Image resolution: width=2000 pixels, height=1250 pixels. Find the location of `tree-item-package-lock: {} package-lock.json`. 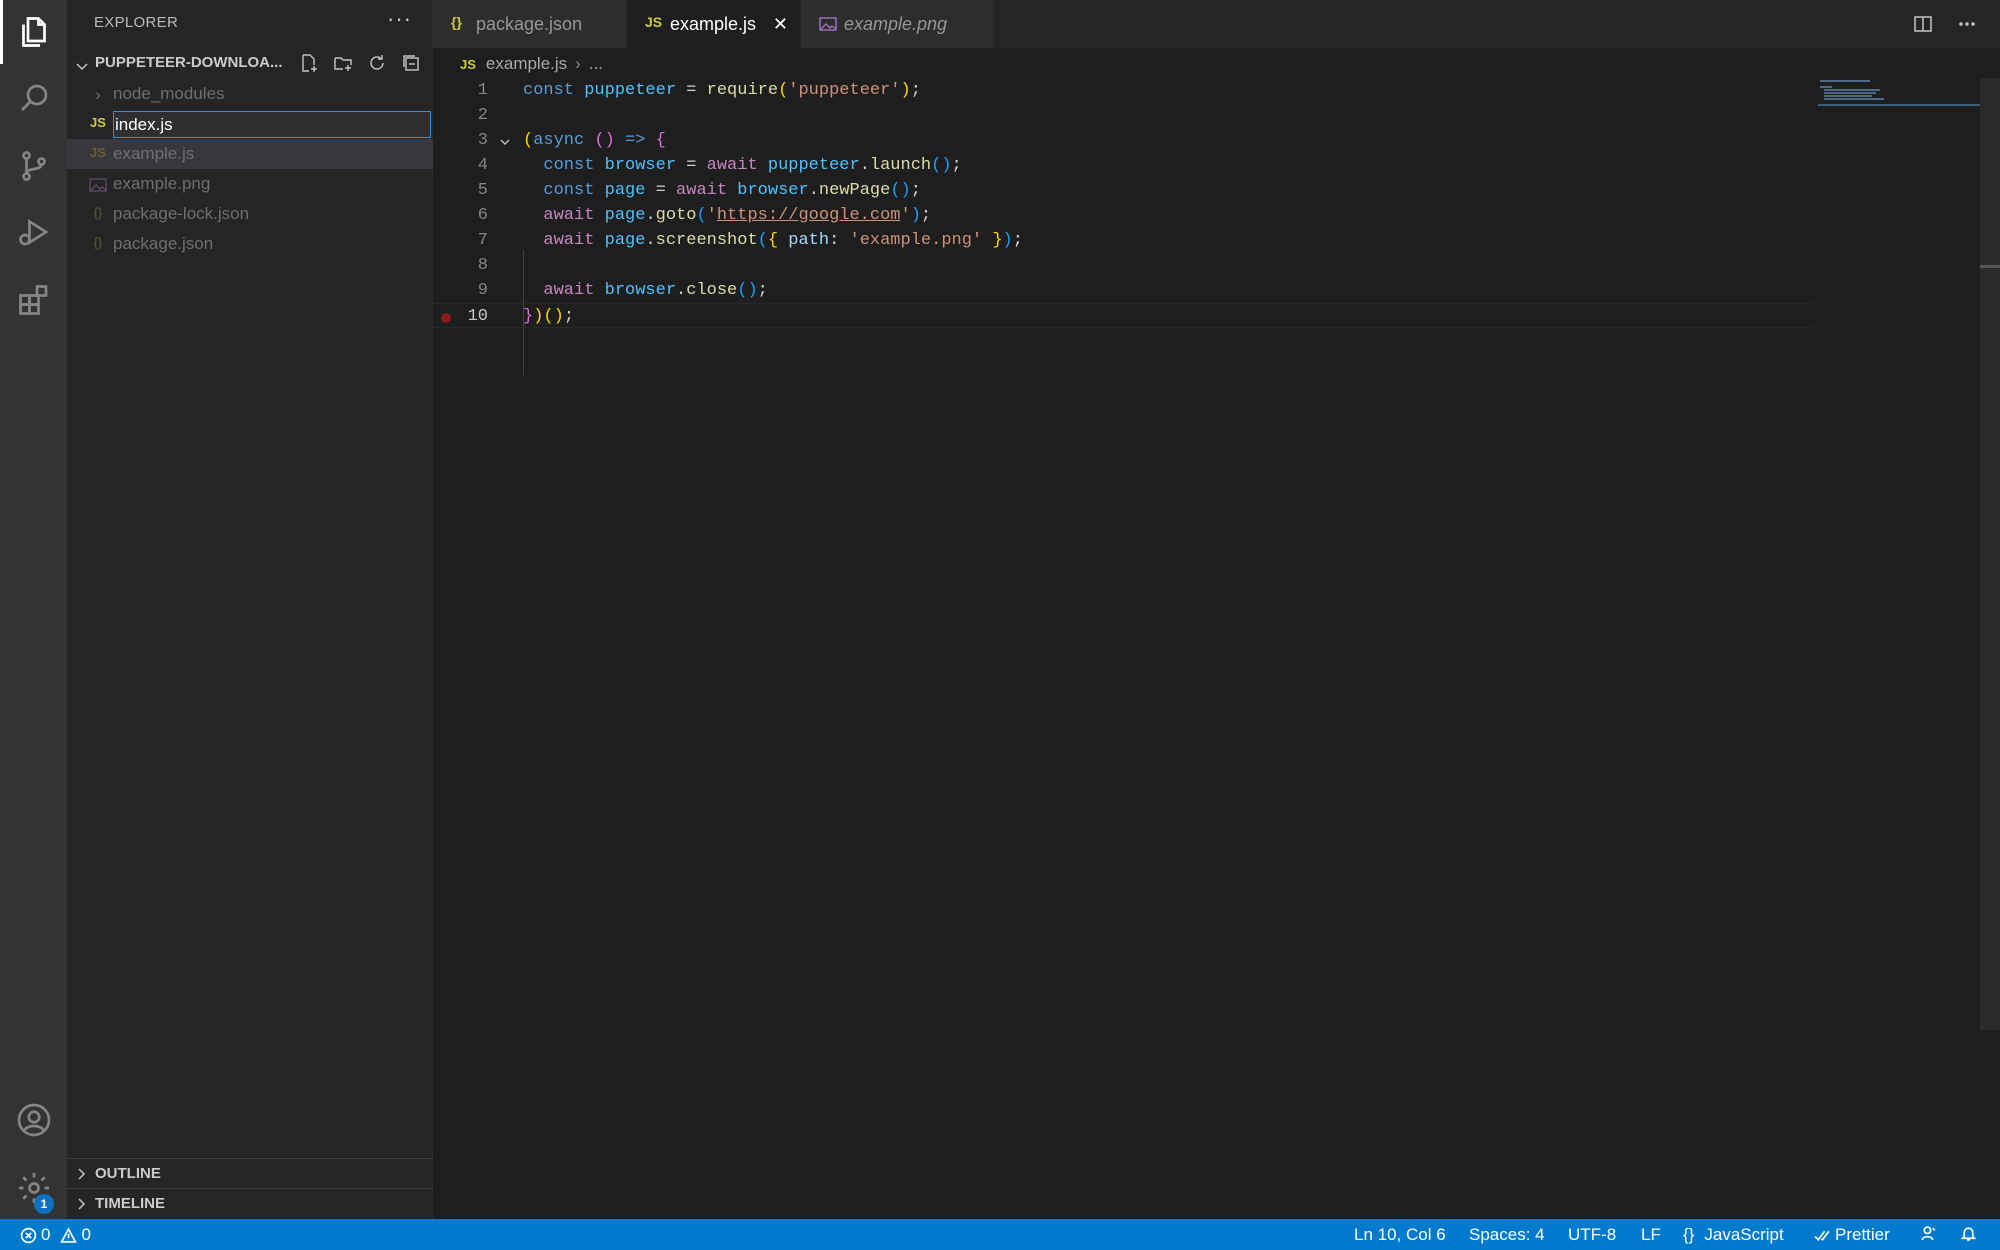

tree-item-package-lock: {} package-lock.json is located at coordinates (250, 214).